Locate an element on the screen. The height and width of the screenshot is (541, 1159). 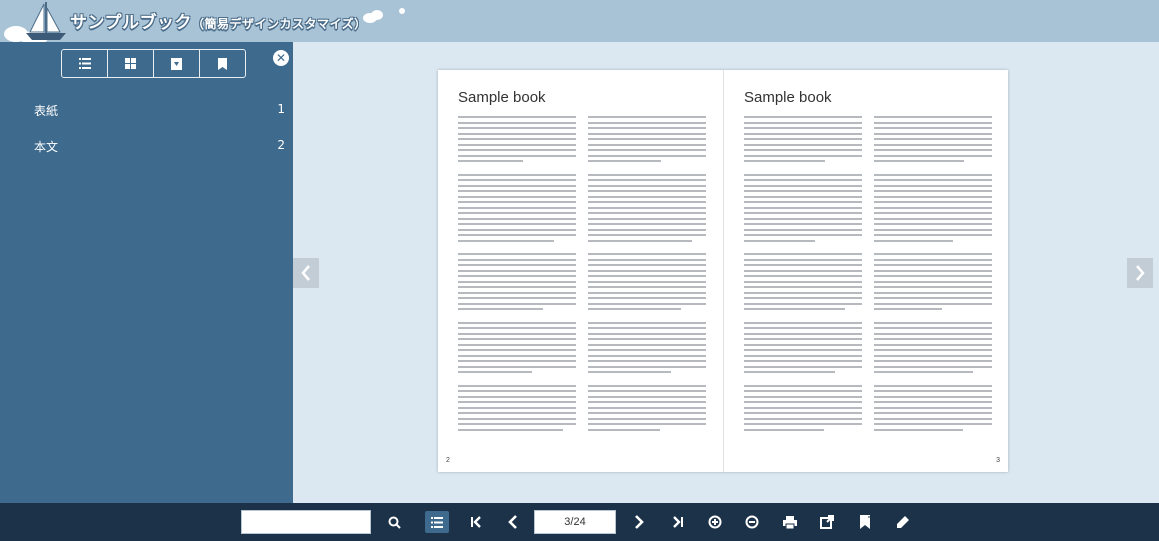
next-spread-button is located at coordinates (1140, 273).